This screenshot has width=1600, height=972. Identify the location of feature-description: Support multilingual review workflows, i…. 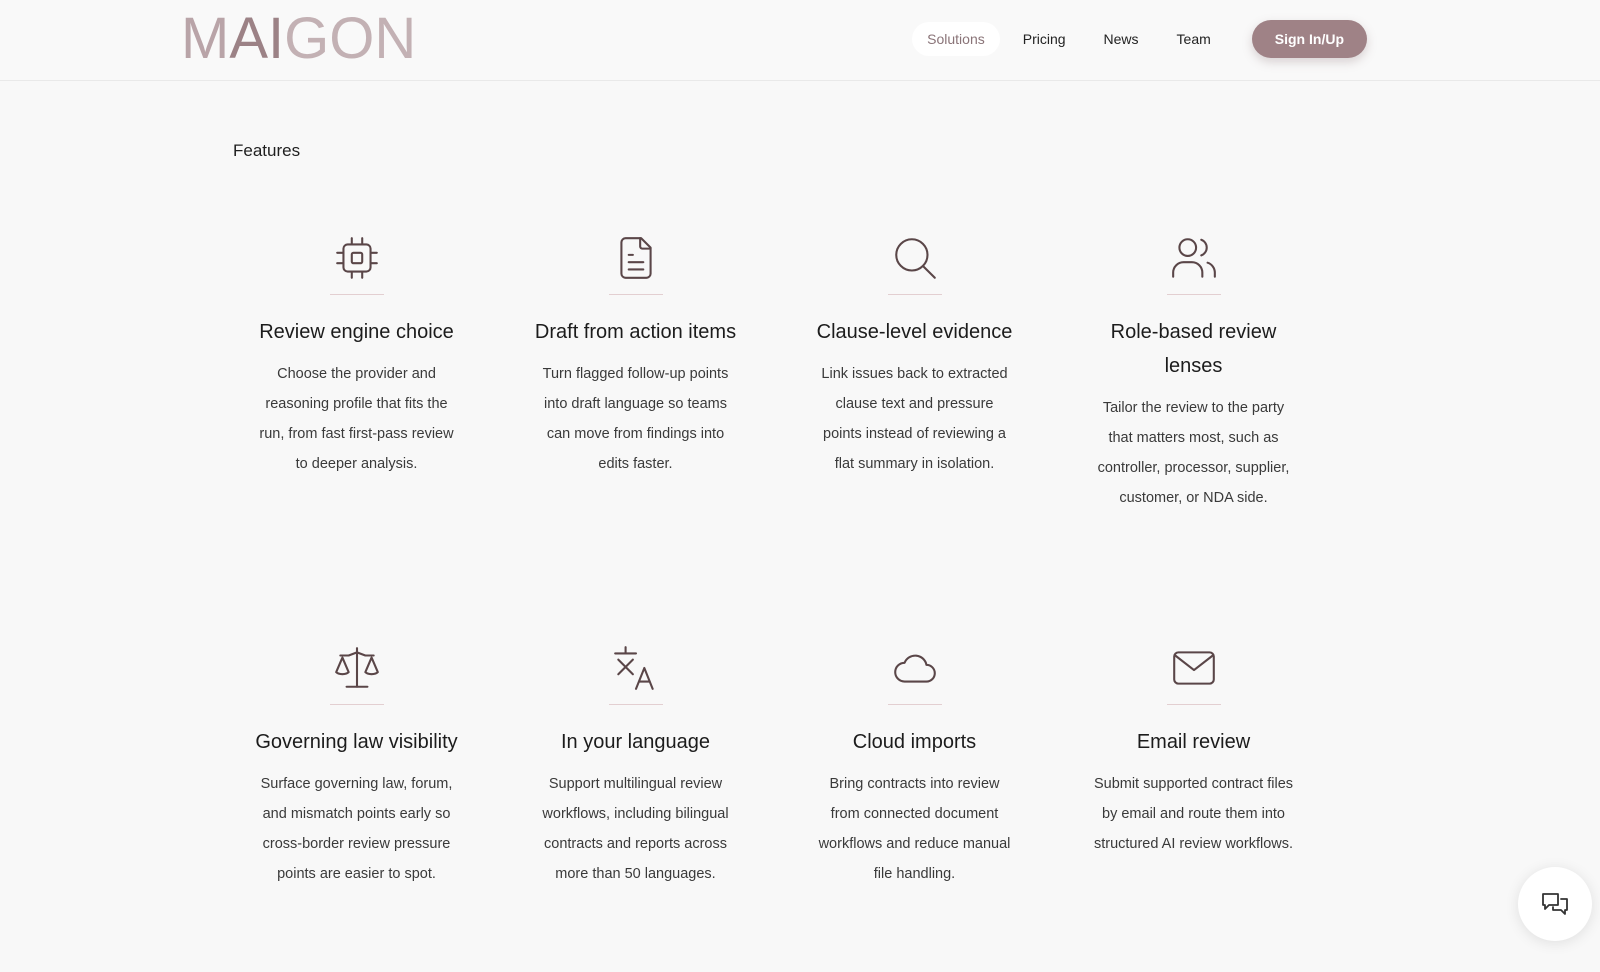
(635, 829).